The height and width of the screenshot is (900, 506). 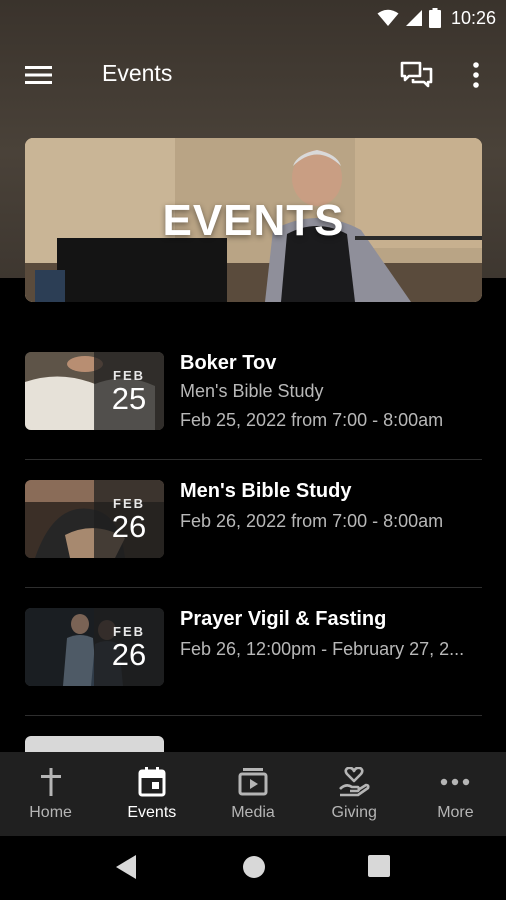 I want to click on more-horiz-icon, so click(x=455, y=782).